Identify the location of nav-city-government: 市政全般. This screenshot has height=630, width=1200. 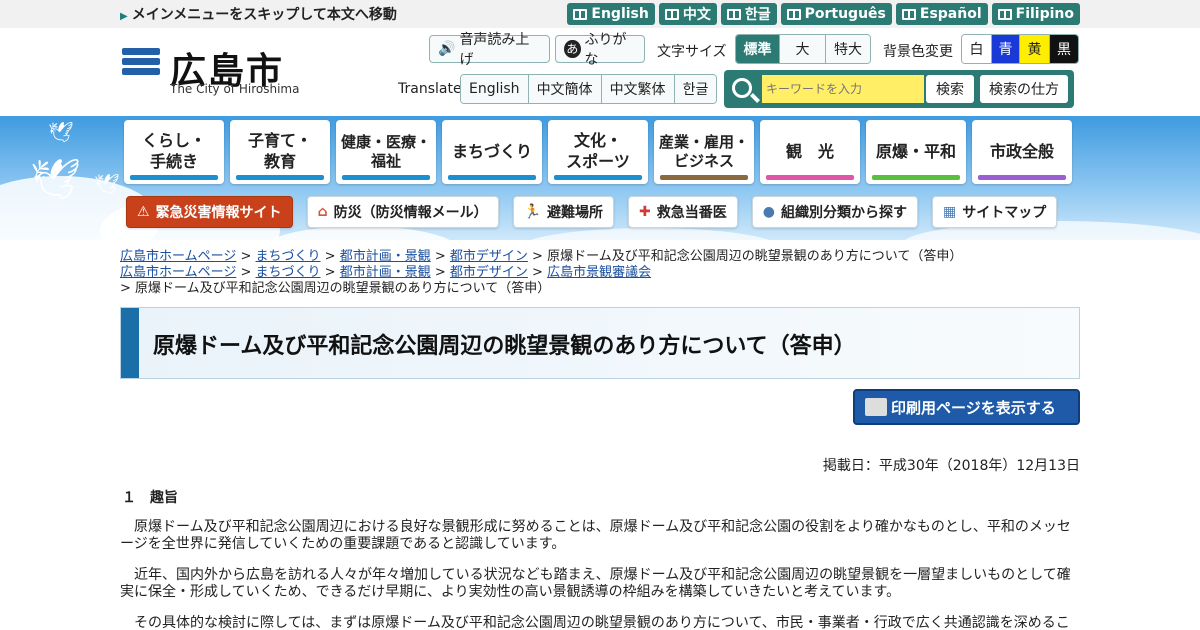
(1022, 152).